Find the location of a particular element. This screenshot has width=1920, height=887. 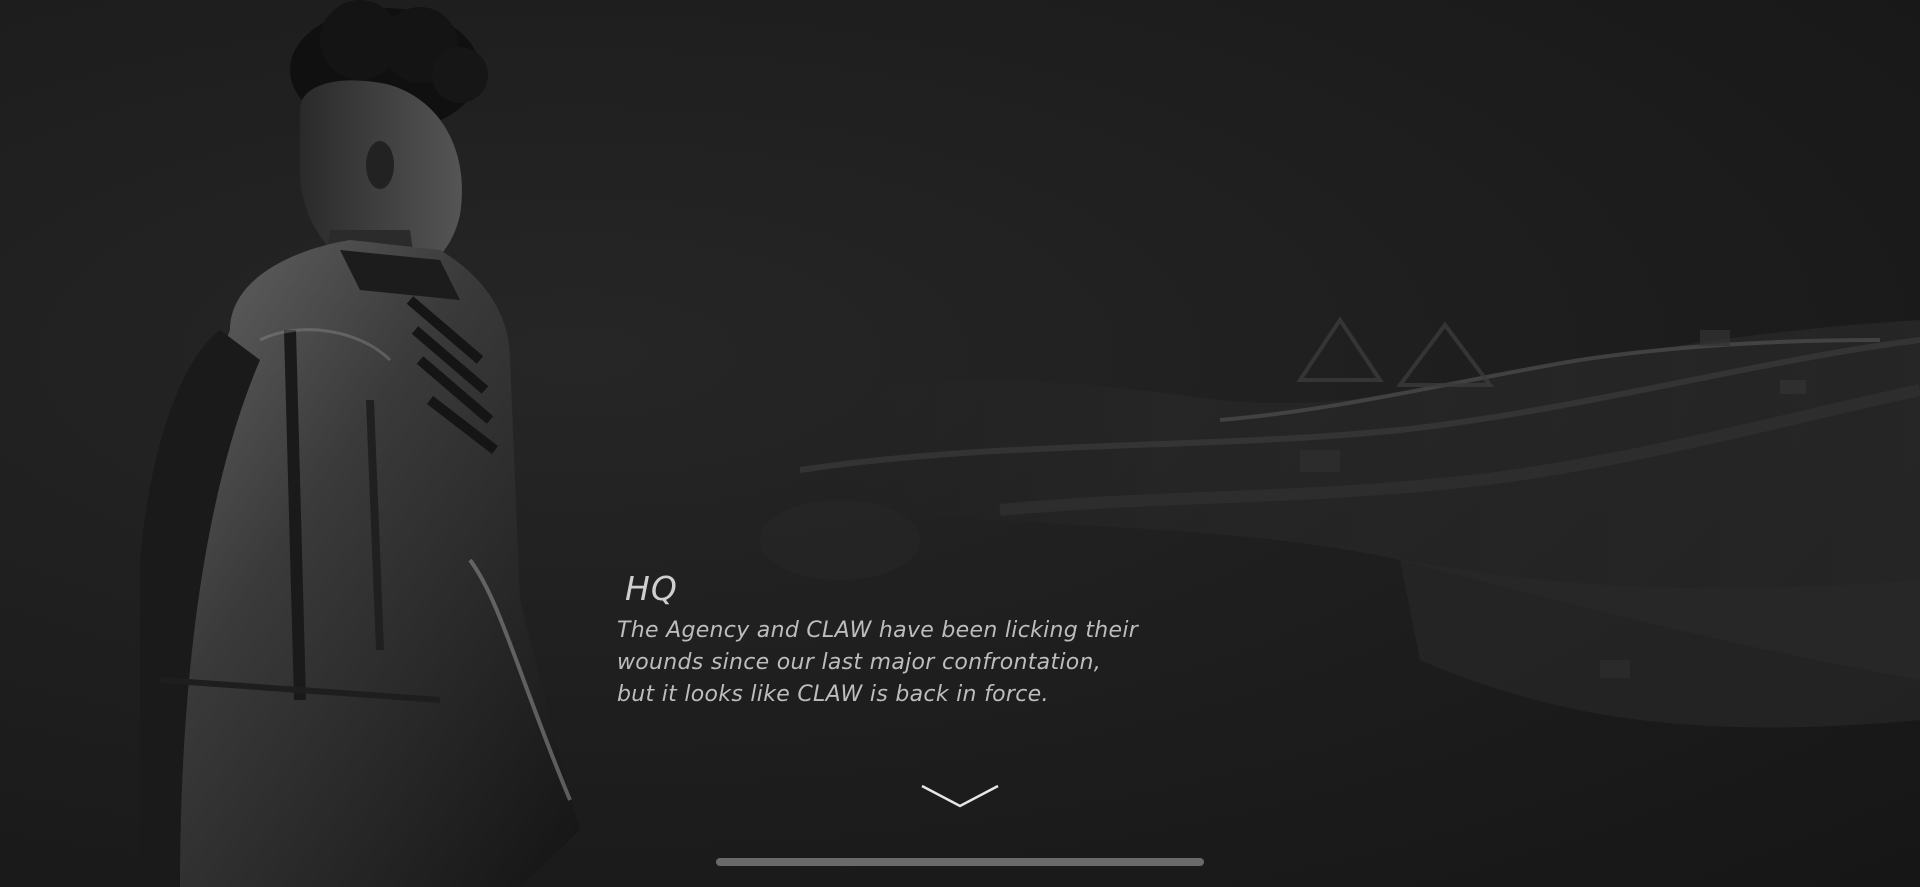

dialog-scrollbar is located at coordinates (960, 862).